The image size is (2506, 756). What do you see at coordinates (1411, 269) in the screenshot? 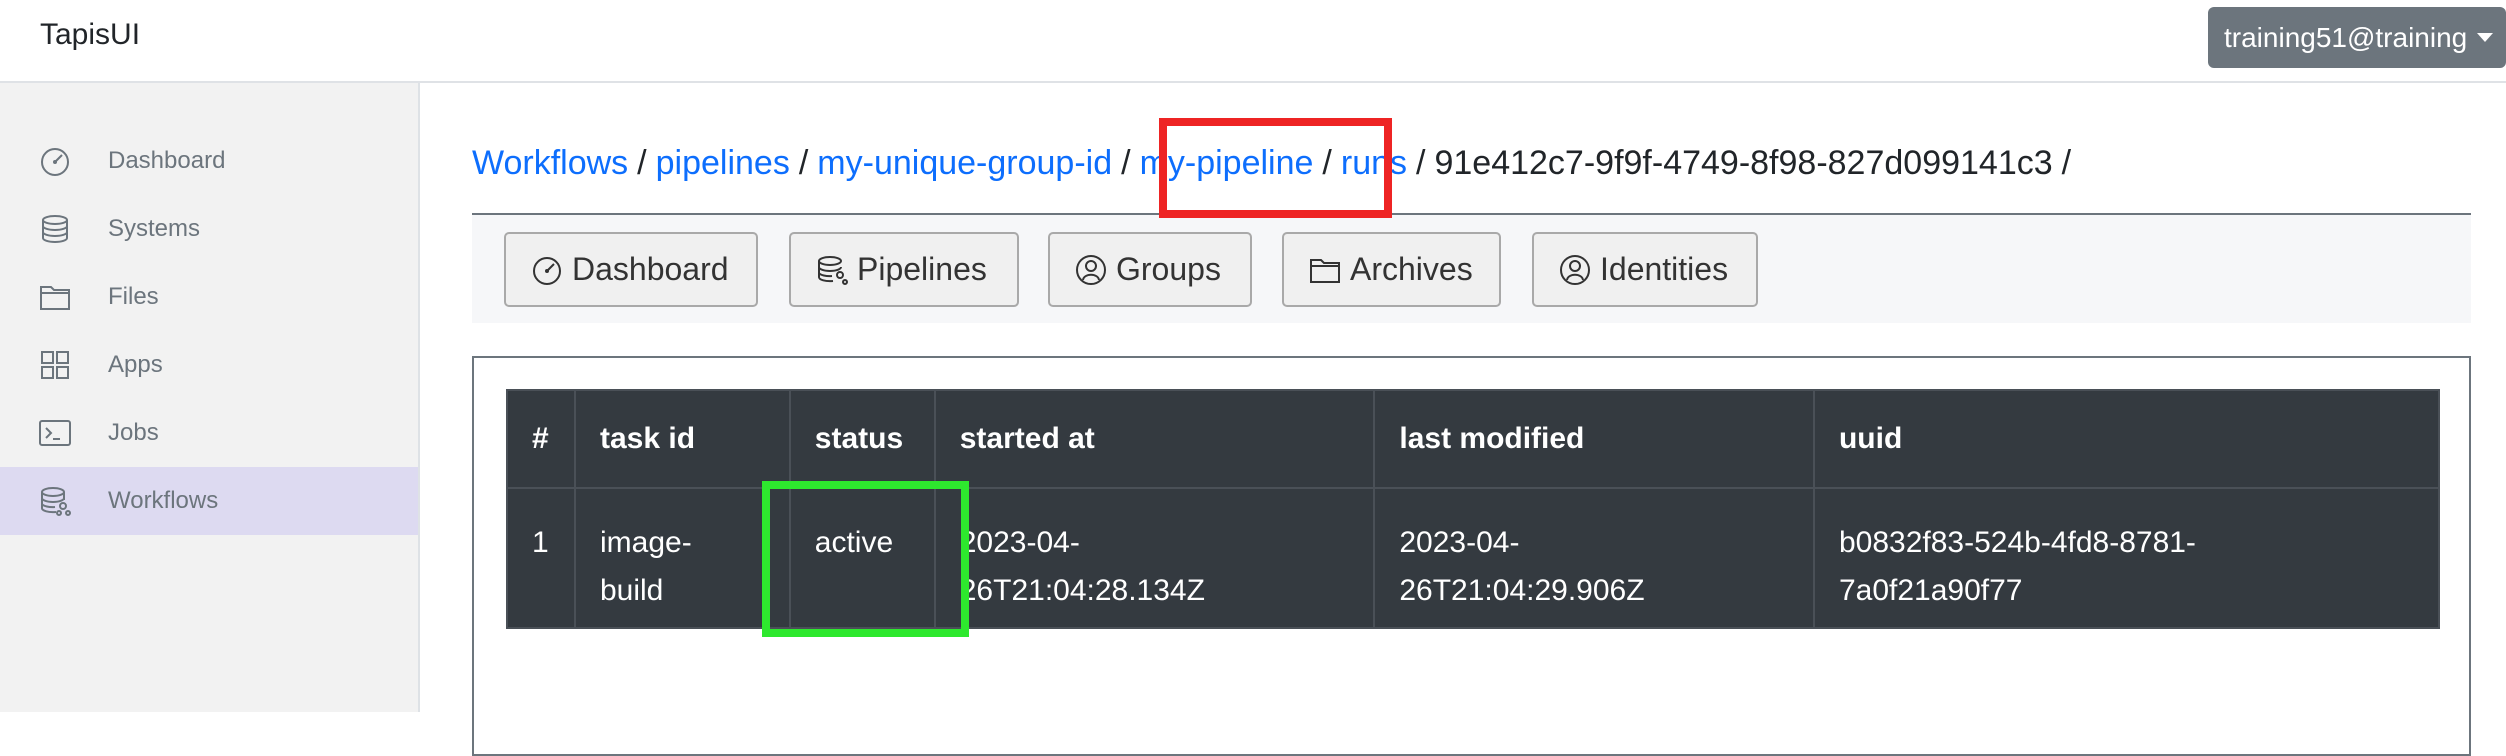
I see `toolbar-button-label: Archives` at bounding box center [1411, 269].